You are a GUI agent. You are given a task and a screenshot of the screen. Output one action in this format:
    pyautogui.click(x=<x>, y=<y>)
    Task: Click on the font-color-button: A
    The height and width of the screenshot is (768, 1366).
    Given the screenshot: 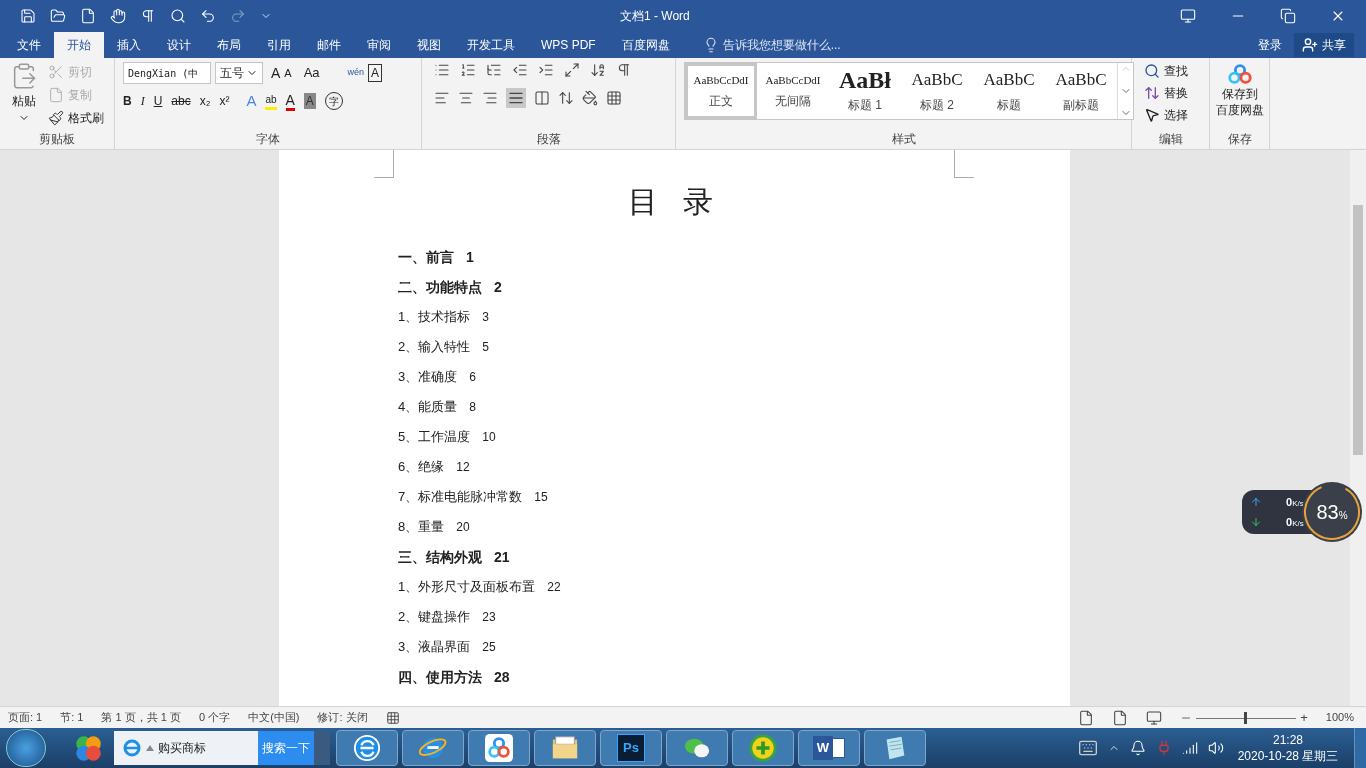 What is the action you would take?
    pyautogui.click(x=290, y=101)
    